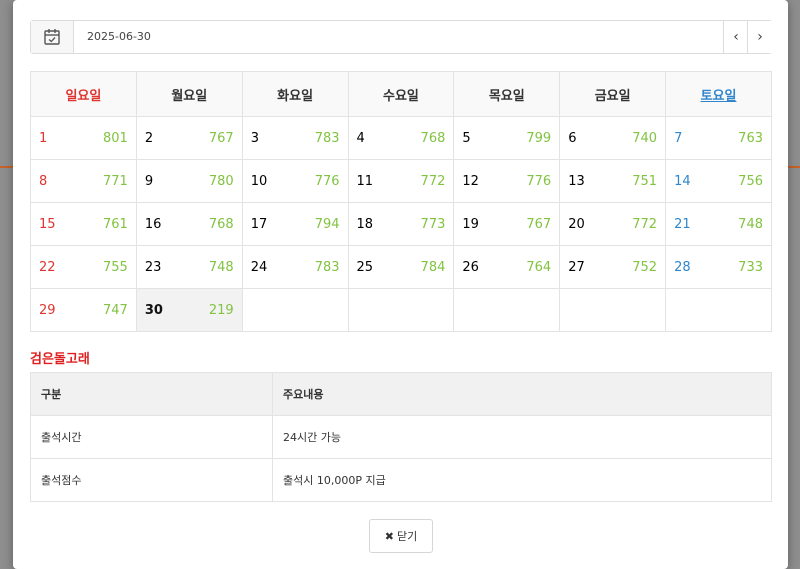 The image size is (800, 569). I want to click on calendar-day-cell: 16 768, so click(189, 224).